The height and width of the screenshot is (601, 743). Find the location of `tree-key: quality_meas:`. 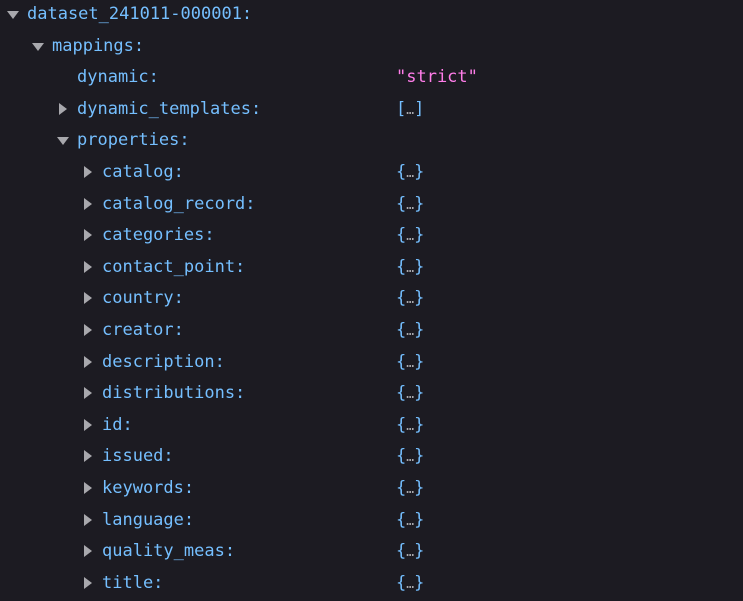

tree-key: quality_meas: is located at coordinates (169, 551).